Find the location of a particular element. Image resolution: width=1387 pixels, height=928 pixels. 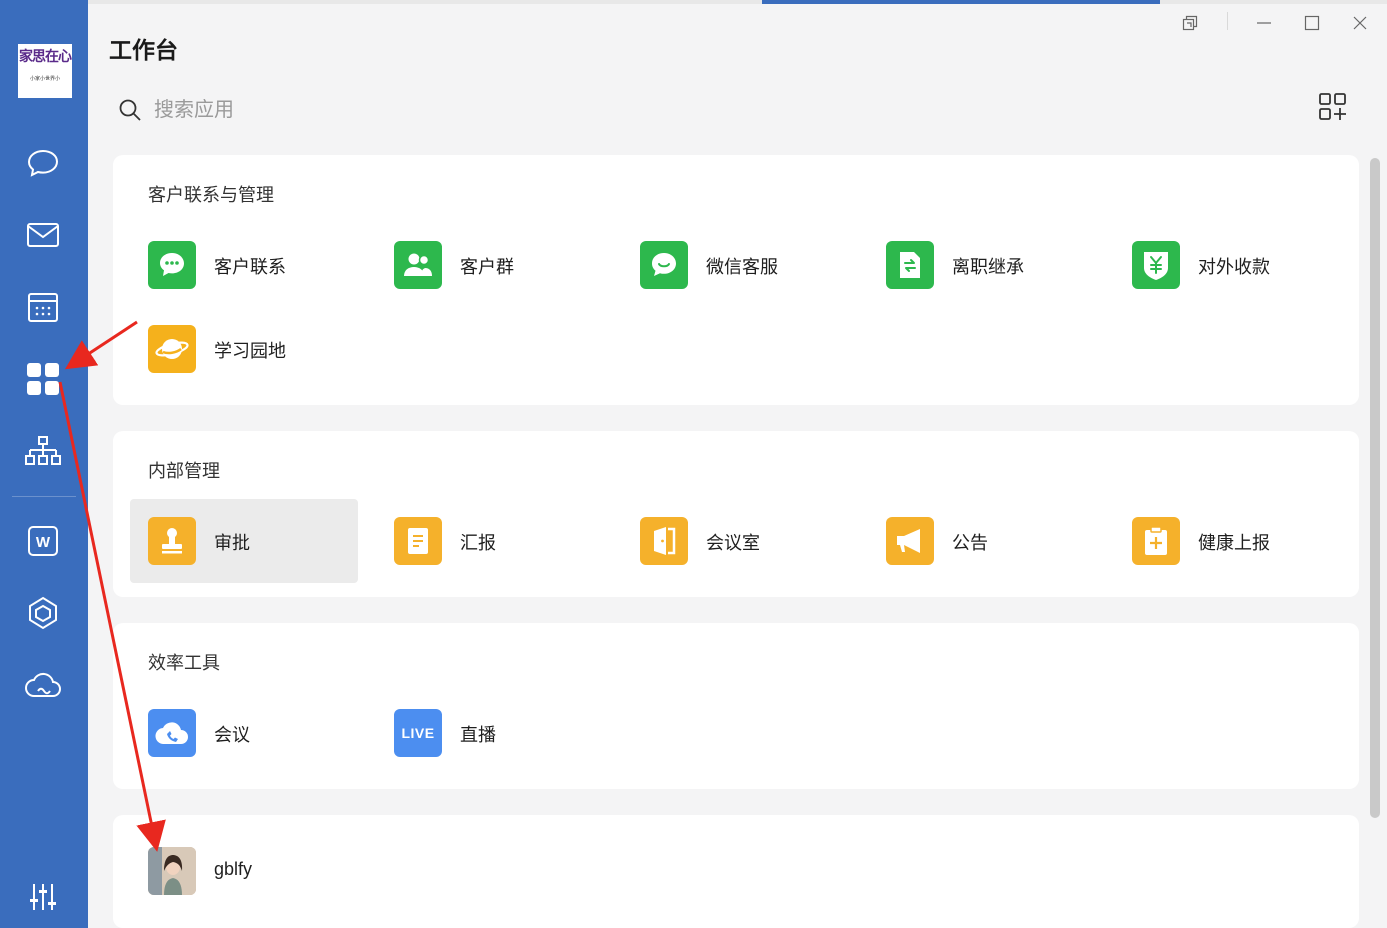

app-report: 汇报 is located at coordinates (490, 541).